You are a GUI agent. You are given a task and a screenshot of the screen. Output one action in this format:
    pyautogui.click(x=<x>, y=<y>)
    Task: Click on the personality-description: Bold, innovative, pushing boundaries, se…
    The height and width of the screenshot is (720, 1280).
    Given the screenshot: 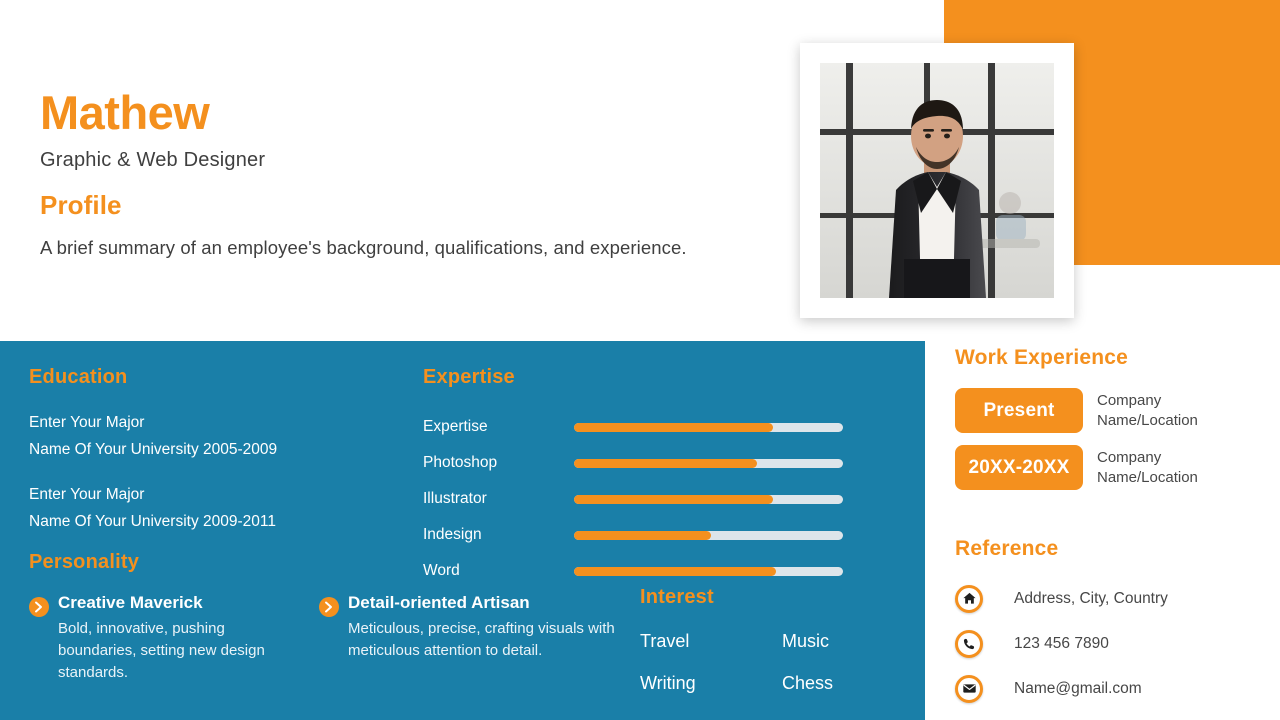 What is the action you would take?
    pyautogui.click(x=161, y=650)
    